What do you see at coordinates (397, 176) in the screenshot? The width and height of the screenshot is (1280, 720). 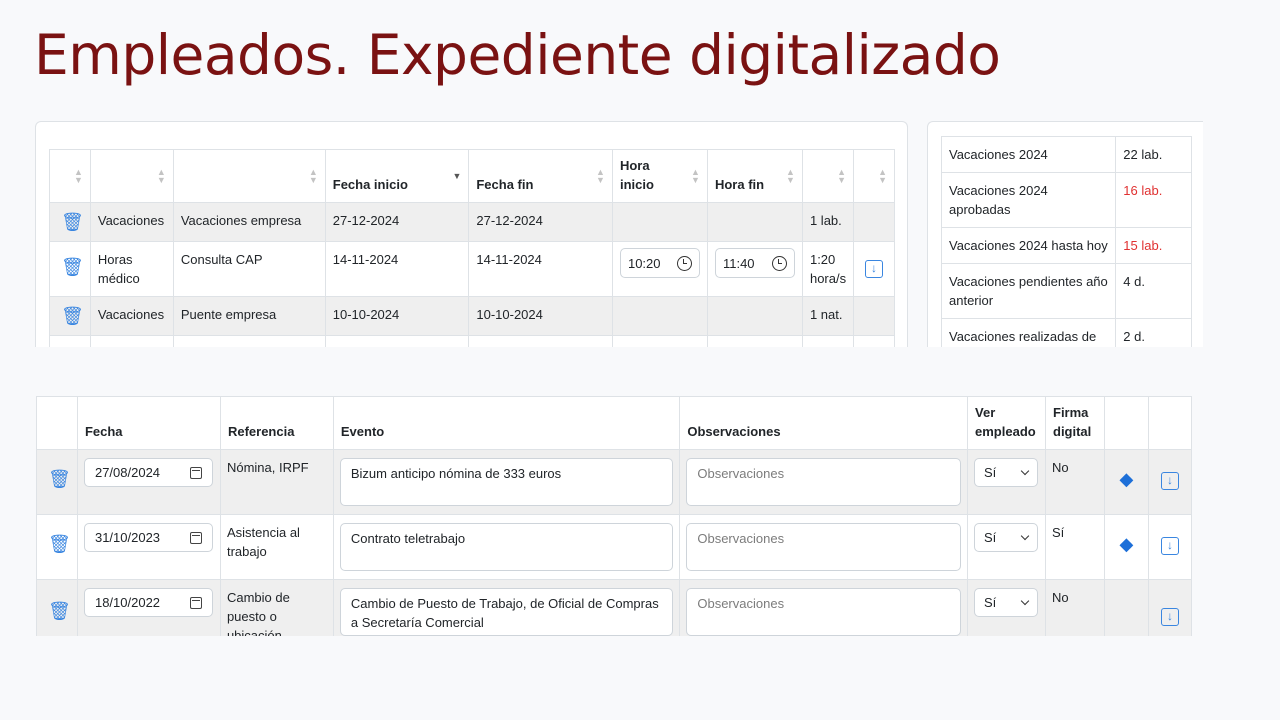 I see `leave-col-start-date: Fecha inicio ▼` at bounding box center [397, 176].